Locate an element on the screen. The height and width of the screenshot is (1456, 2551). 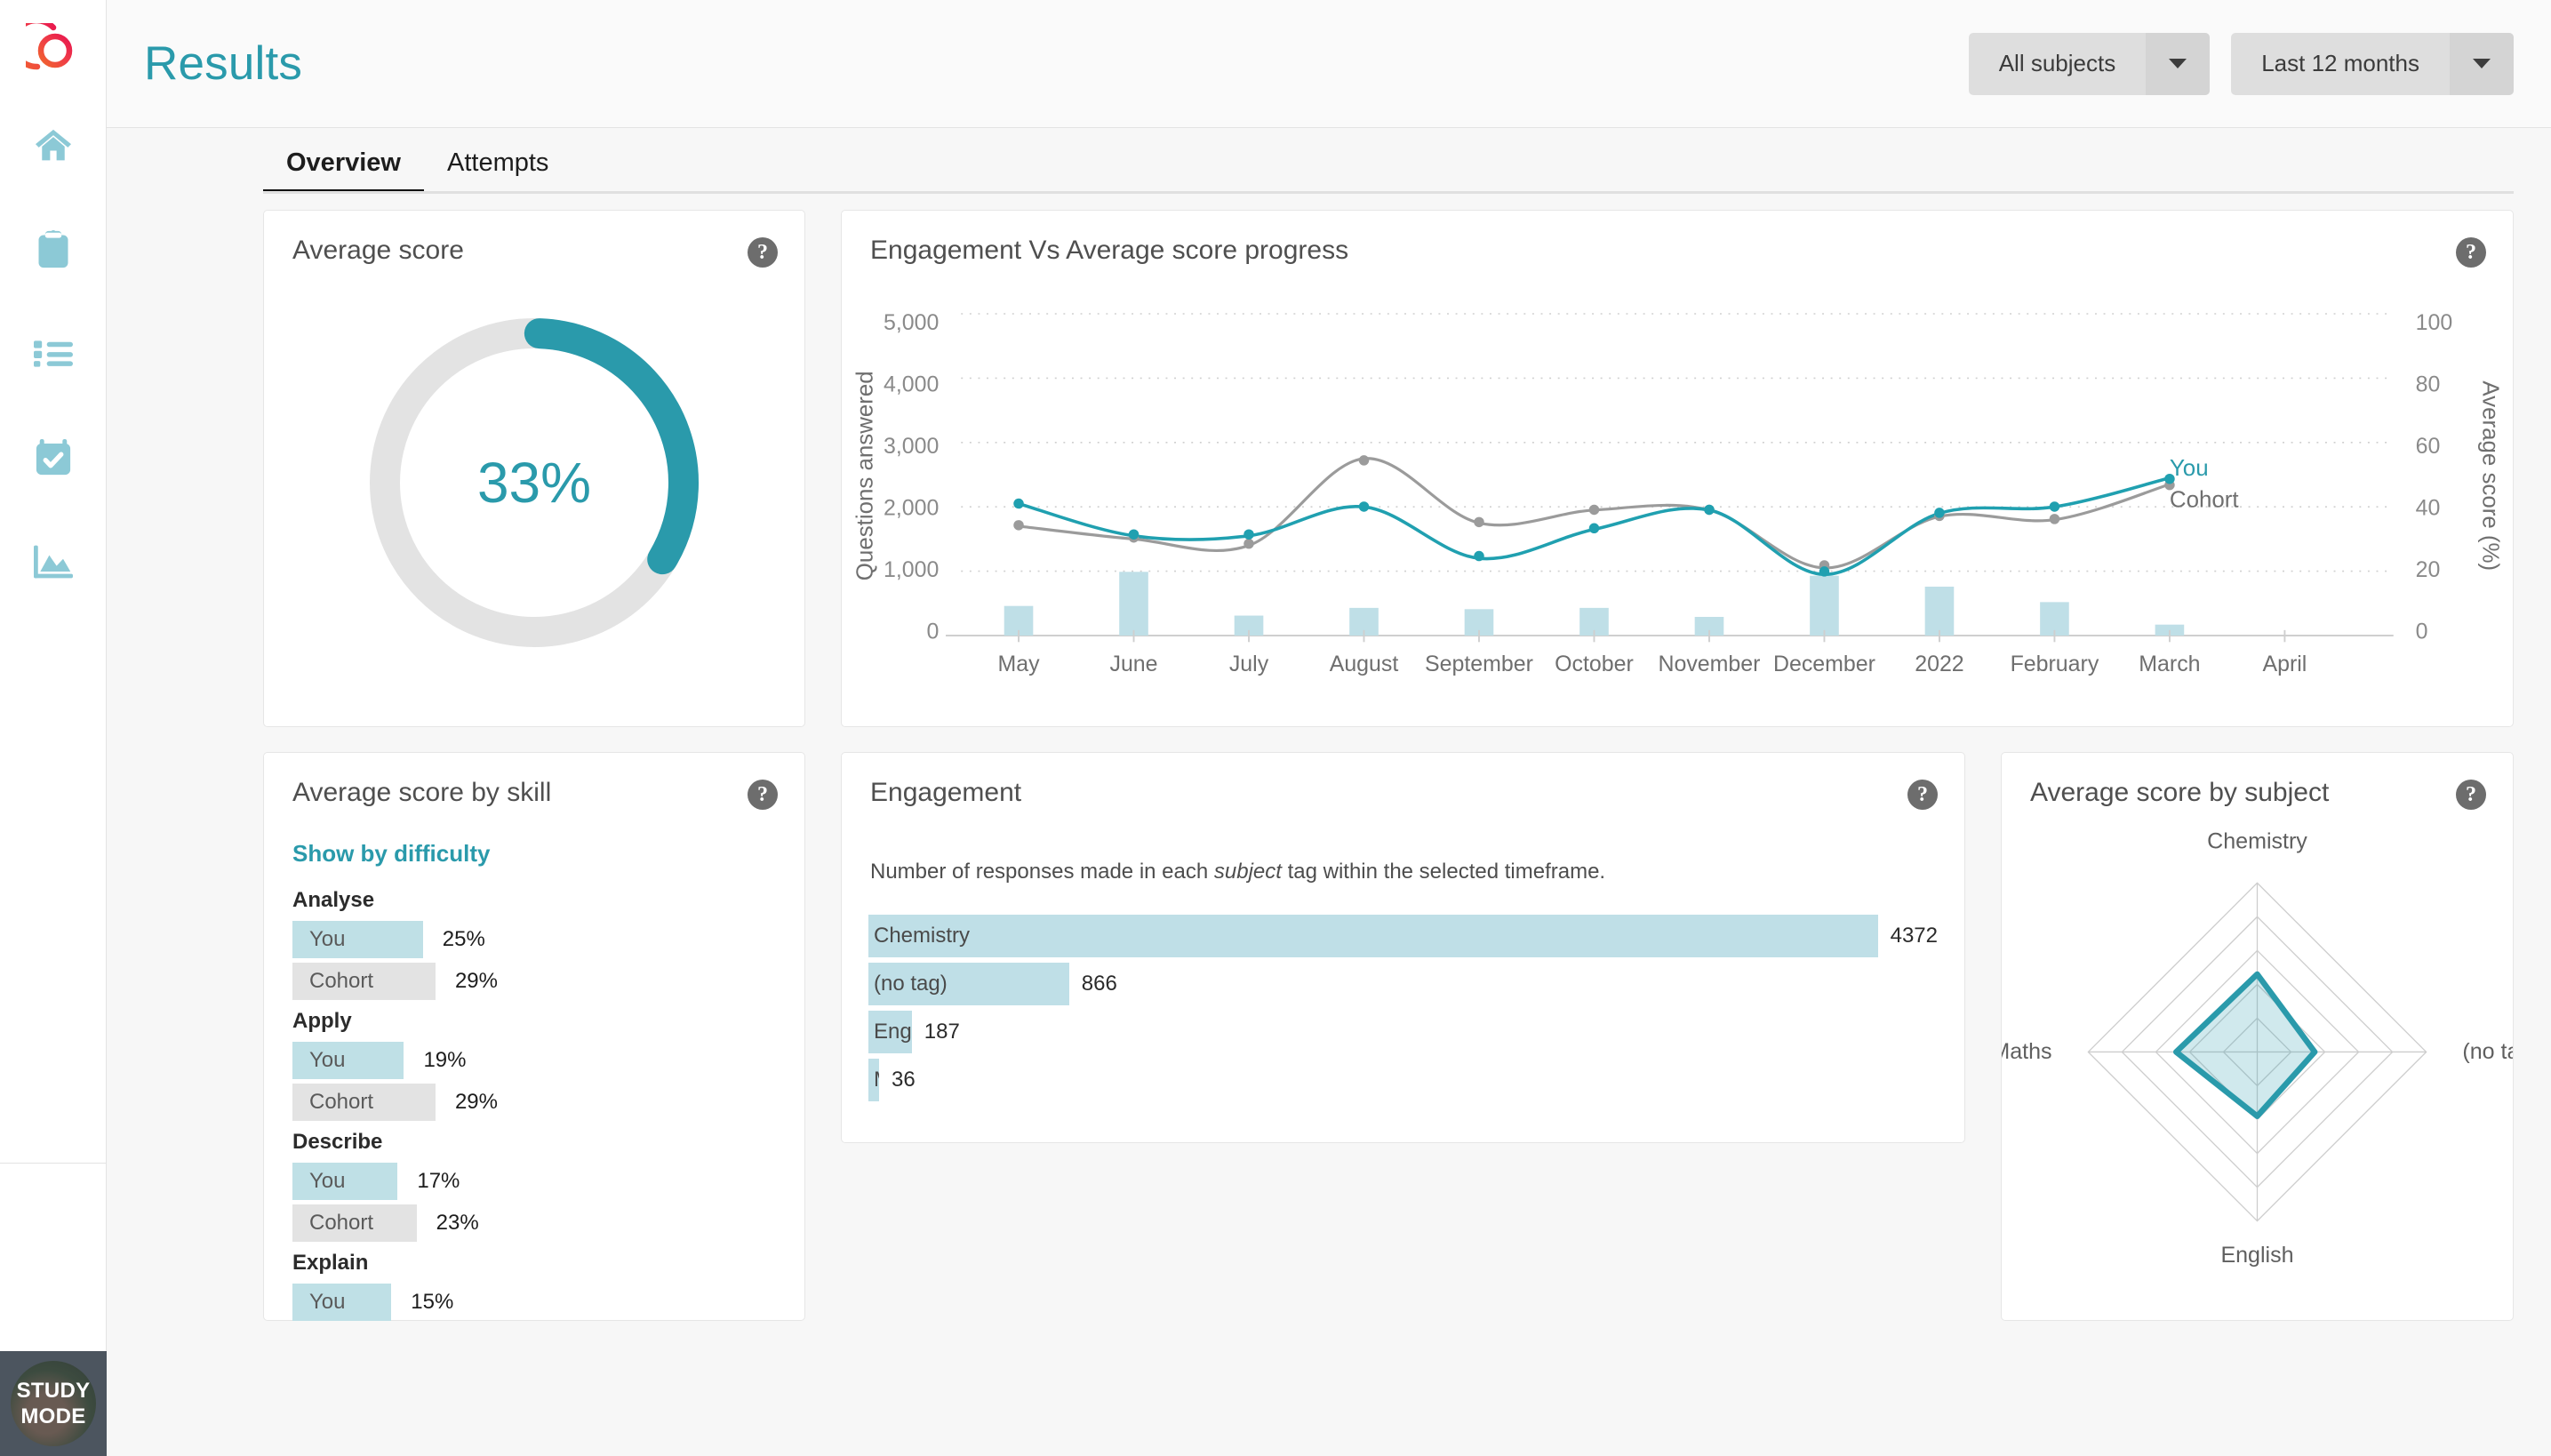
show-by-difficulty-link: Show by difficulty is located at coordinates (391, 854).